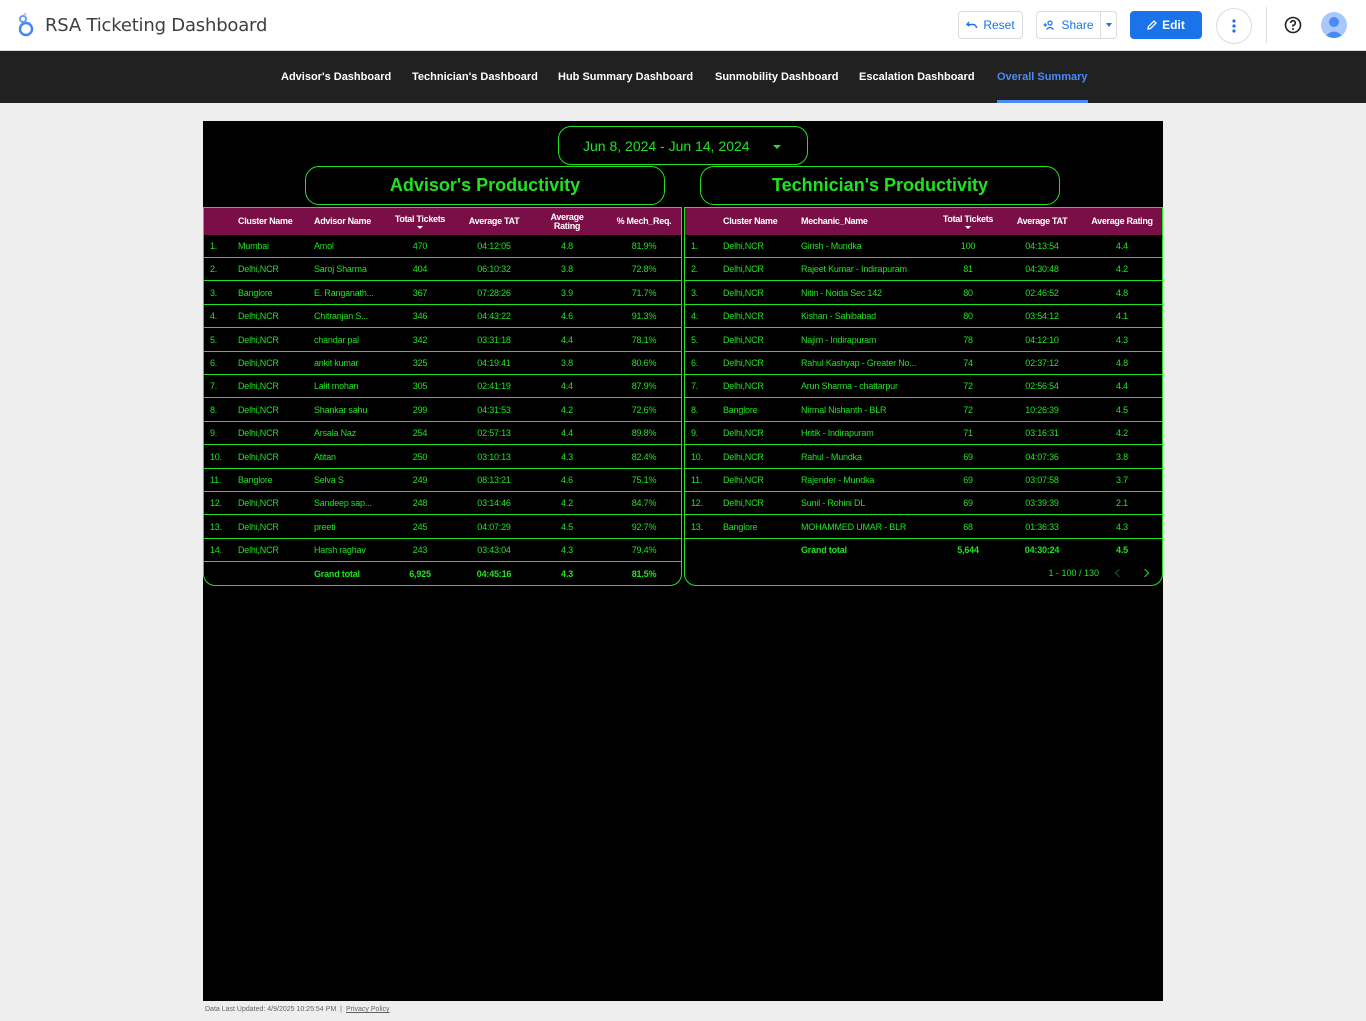 The height and width of the screenshot is (1021, 1366). What do you see at coordinates (697, 503) in the screenshot?
I see `row-index: 12.` at bounding box center [697, 503].